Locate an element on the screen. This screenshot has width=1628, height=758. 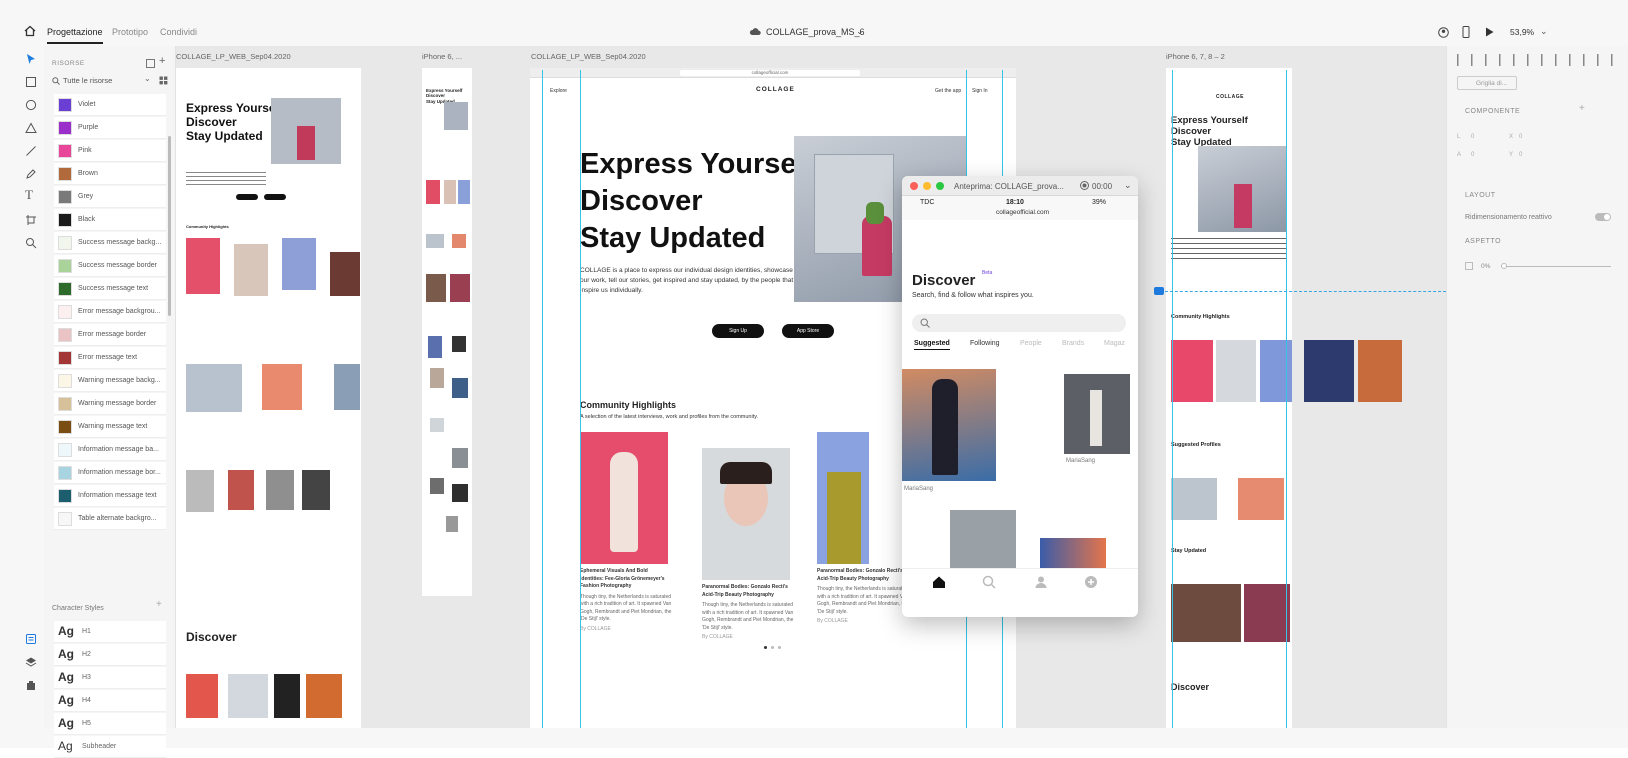
guide-handle is located at coordinates (1159, 291).